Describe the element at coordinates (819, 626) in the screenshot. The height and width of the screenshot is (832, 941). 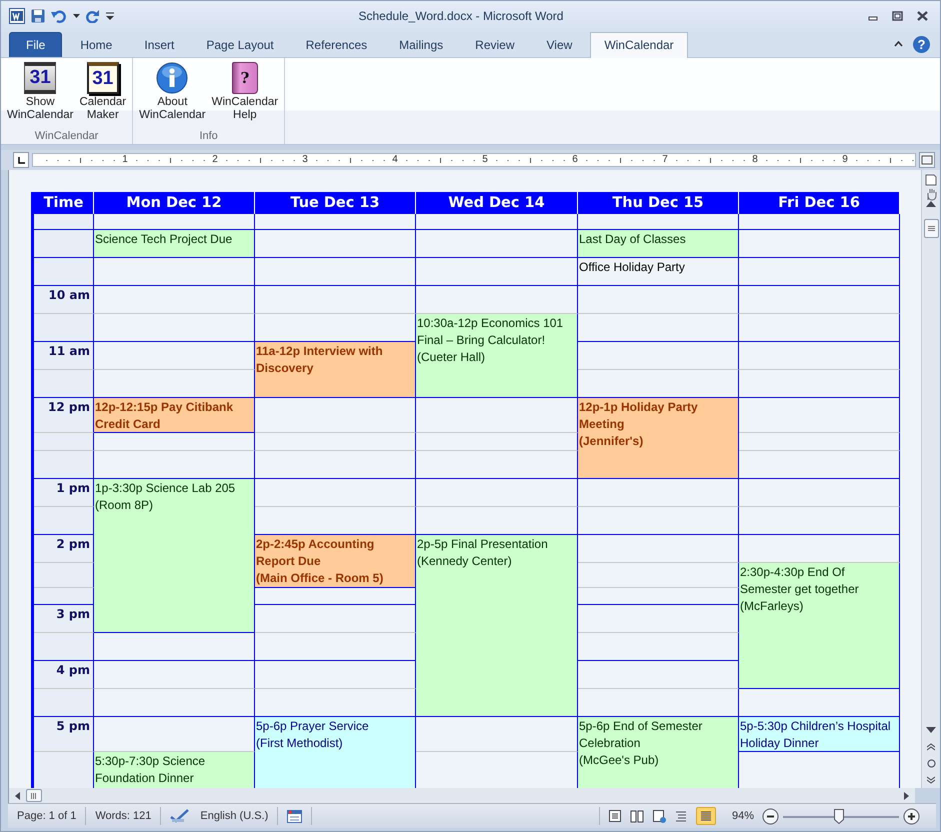
I see `event-block: 2:30p-4:30p End Of Semester get together (McFarleys)` at that location.